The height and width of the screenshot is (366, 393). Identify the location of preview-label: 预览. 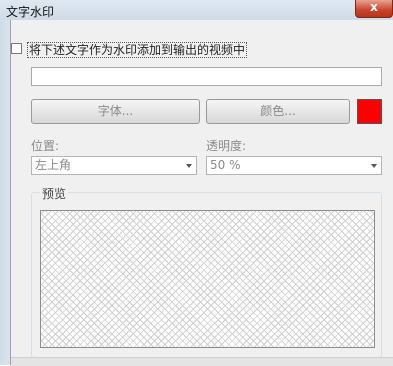
(54, 193).